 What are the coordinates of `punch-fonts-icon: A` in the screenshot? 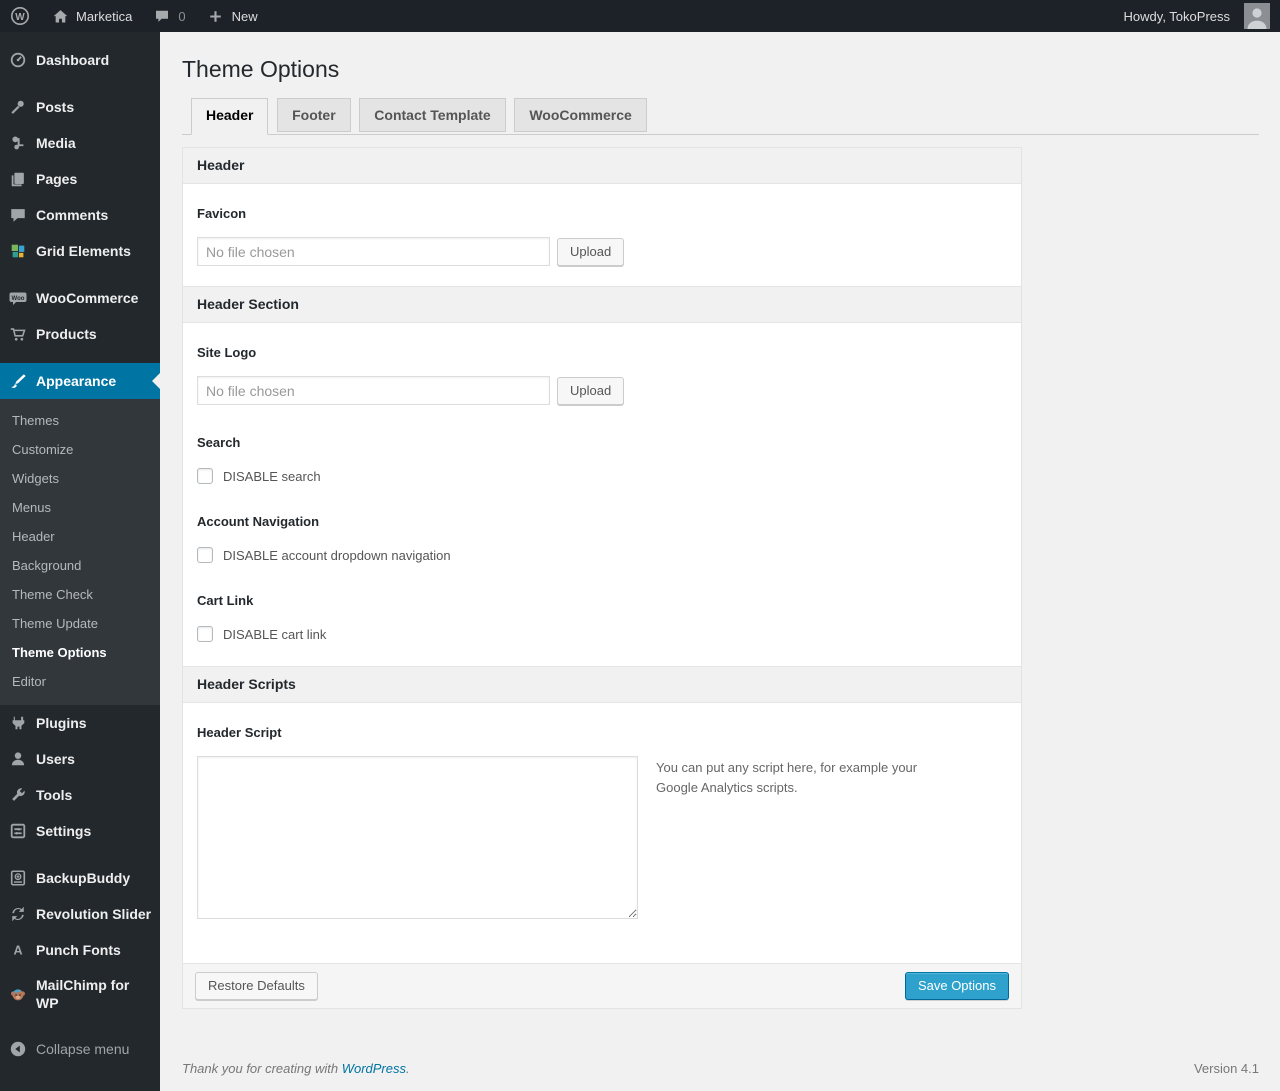 It's located at (18, 950).